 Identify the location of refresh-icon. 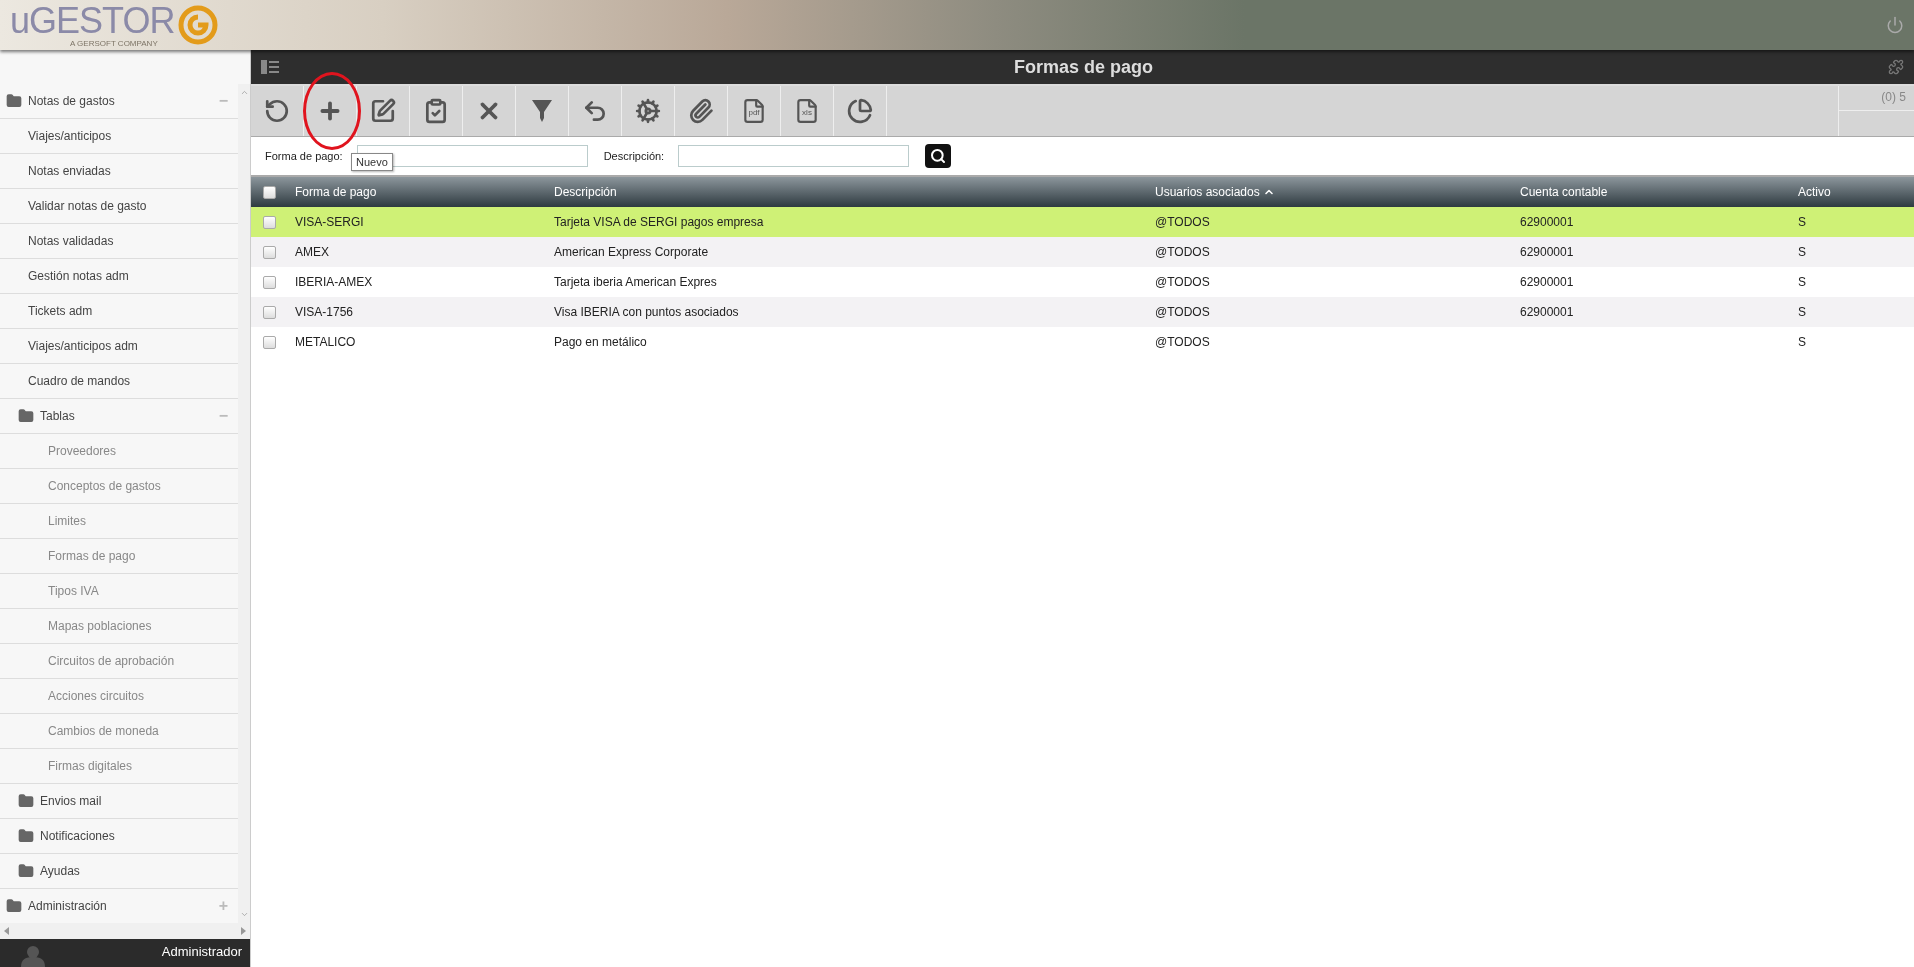
(277, 111).